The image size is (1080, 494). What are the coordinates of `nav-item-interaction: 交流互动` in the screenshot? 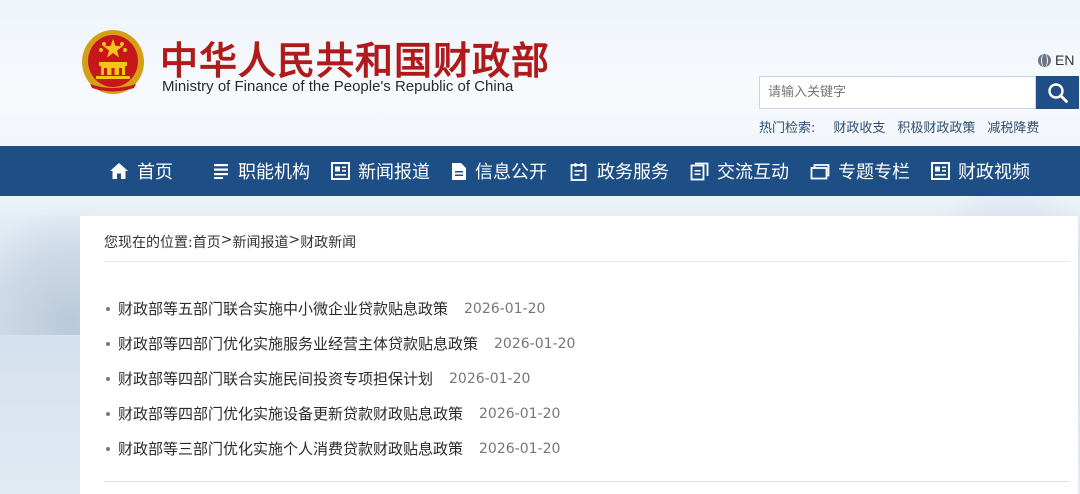 It's located at (739, 171).